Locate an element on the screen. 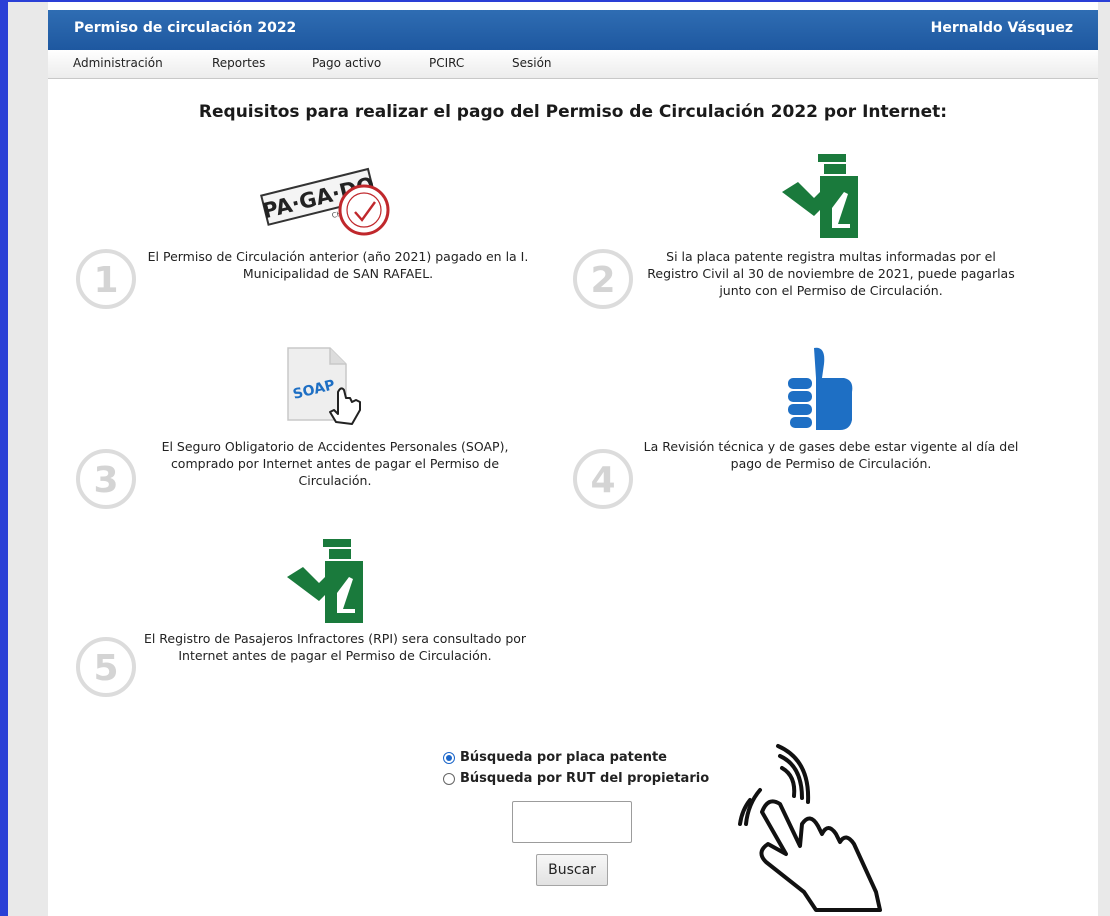 This screenshot has height=916, width=1110. plate-search-input is located at coordinates (572, 822).